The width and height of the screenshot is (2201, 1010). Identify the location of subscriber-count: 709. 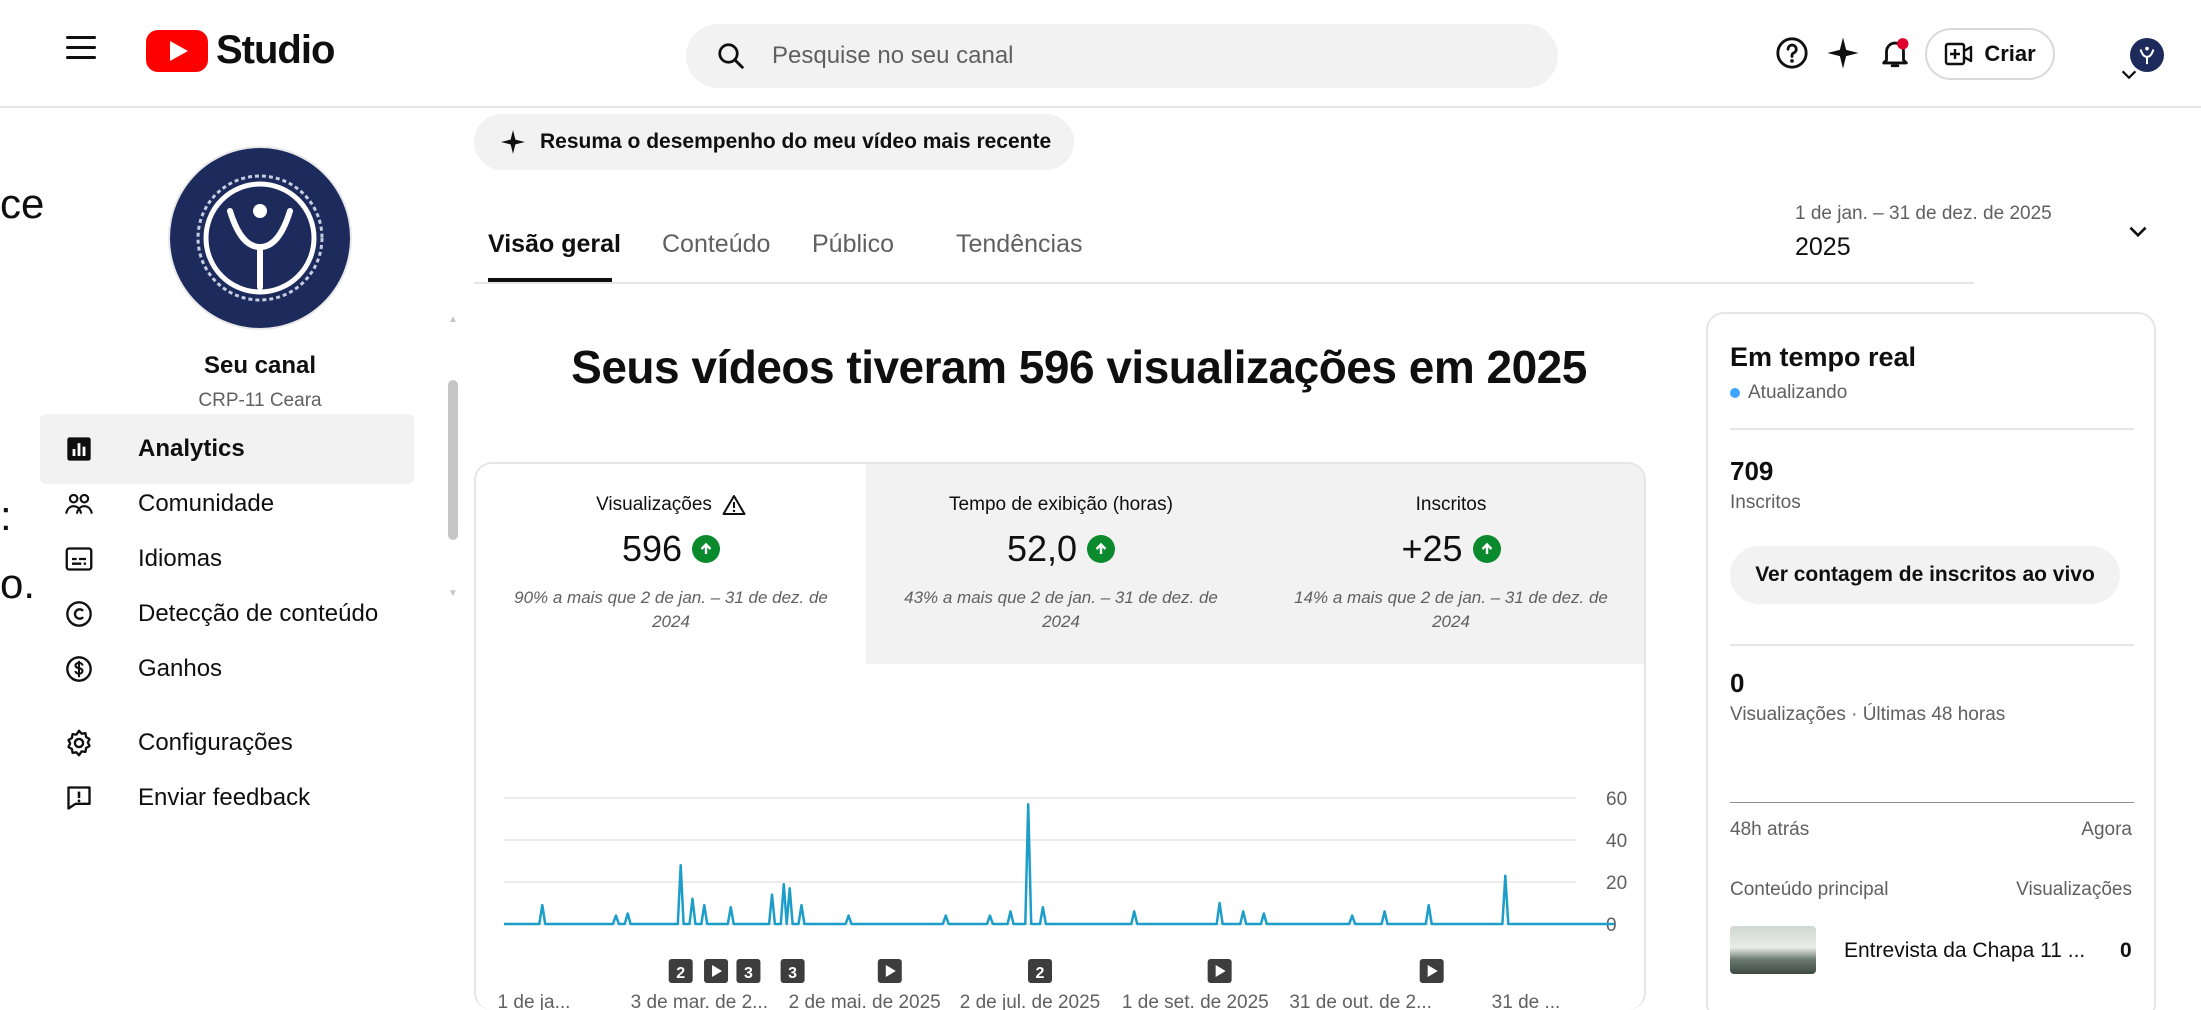
(1752, 471).